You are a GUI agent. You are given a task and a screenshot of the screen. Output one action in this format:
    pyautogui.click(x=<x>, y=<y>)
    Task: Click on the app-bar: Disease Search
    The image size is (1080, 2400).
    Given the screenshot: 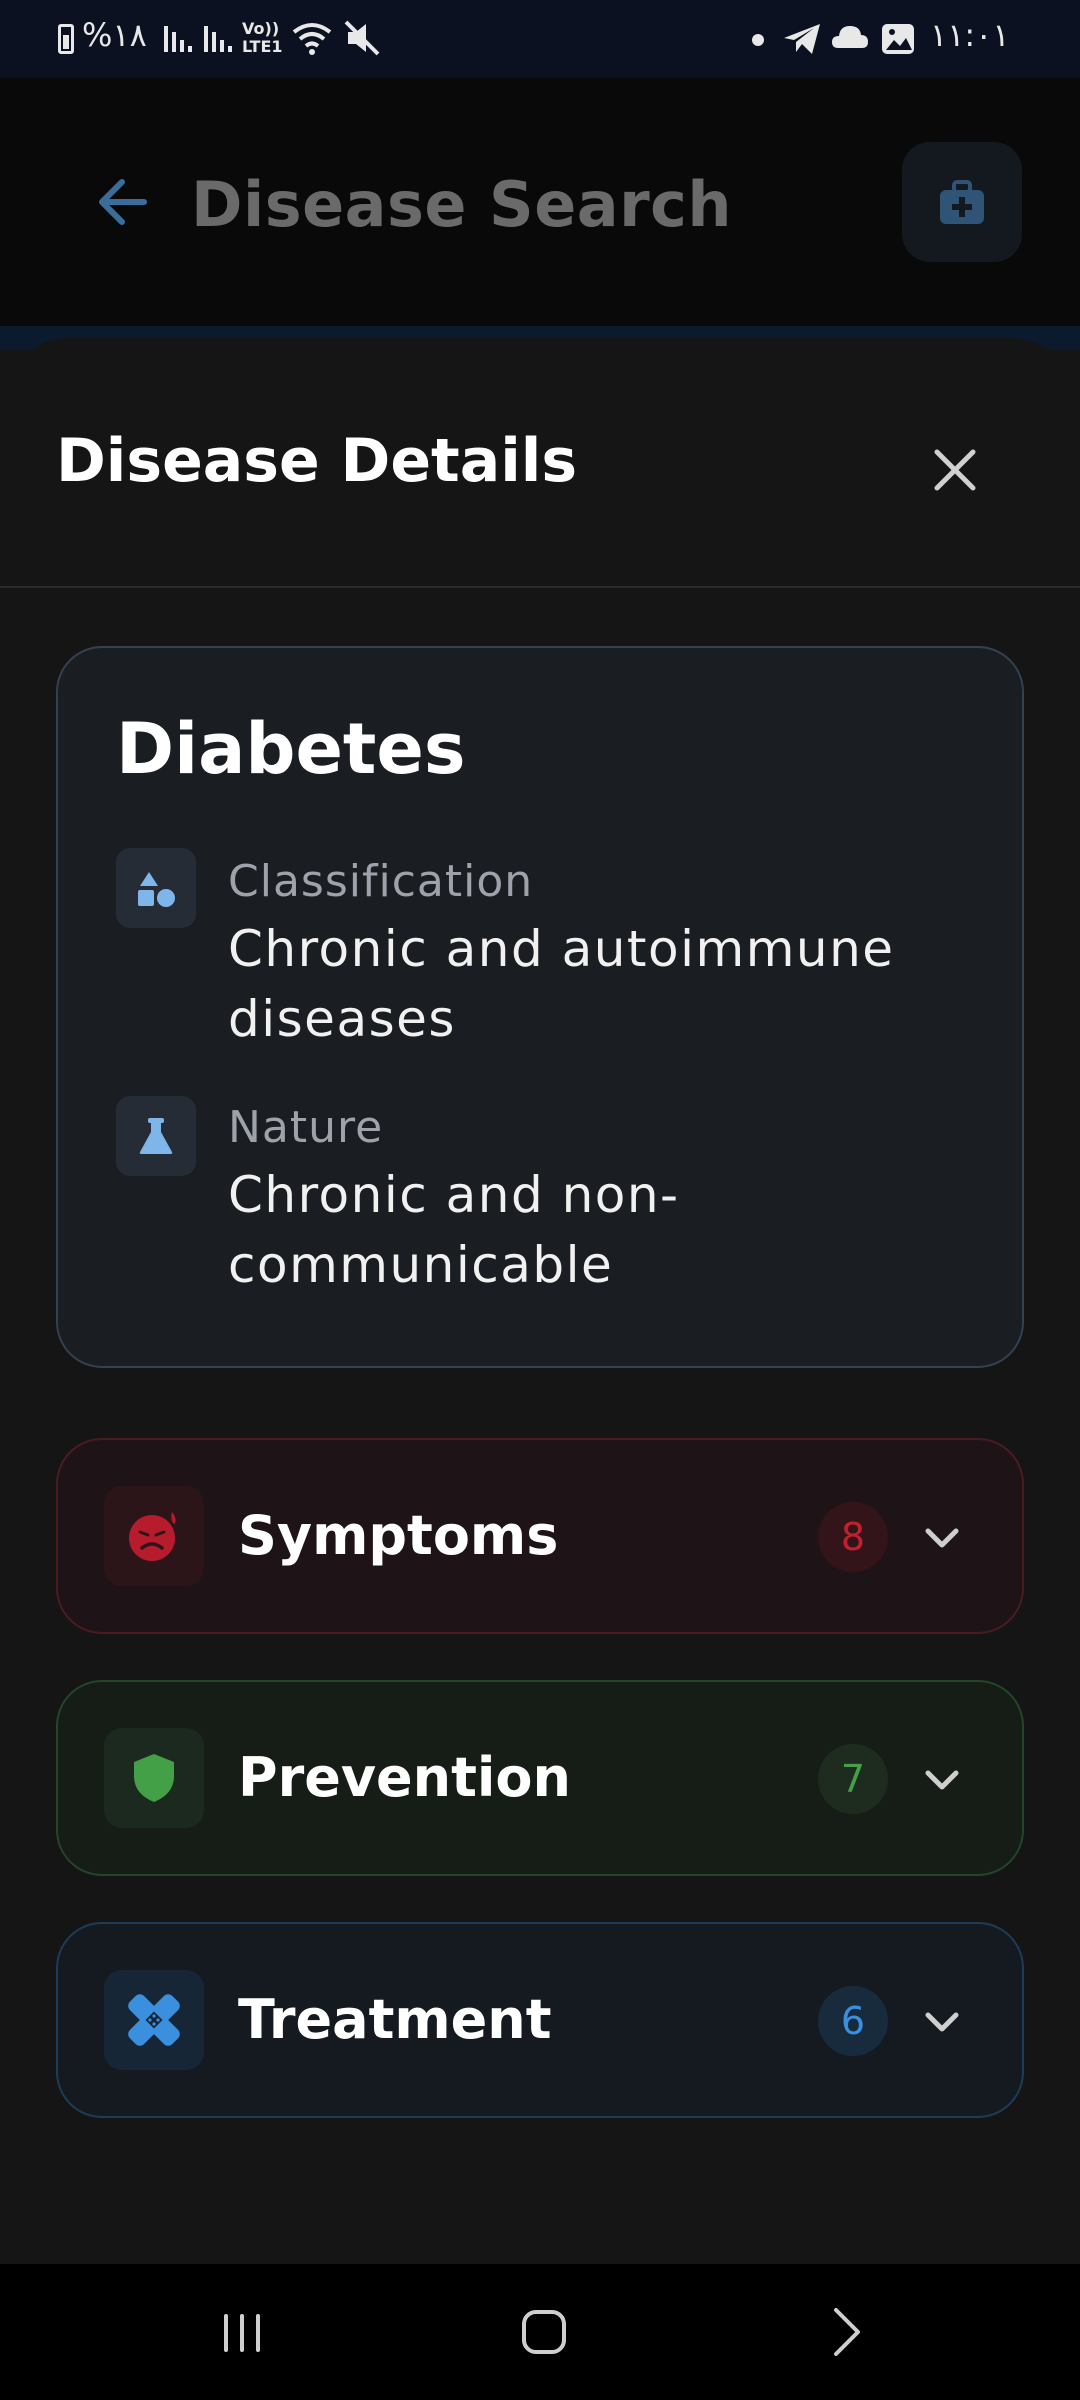 What is the action you would take?
    pyautogui.click(x=540, y=203)
    